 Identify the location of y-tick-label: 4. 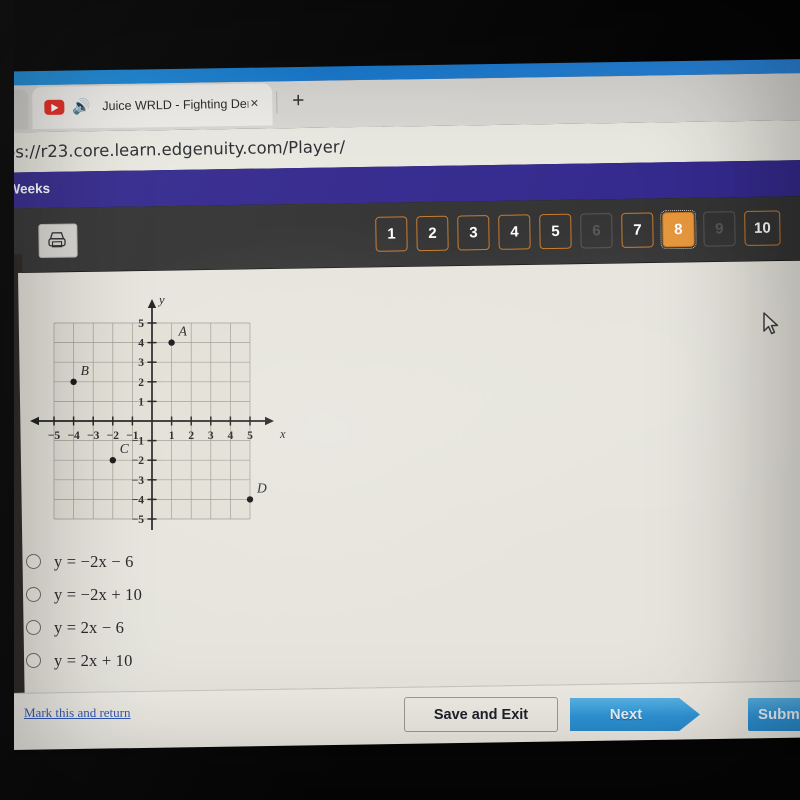
(141, 344).